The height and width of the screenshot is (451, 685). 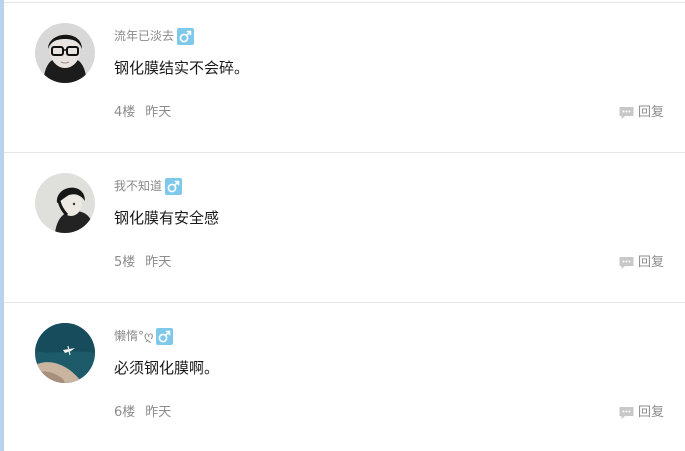 I want to click on user-row: 我不知道, so click(x=148, y=186).